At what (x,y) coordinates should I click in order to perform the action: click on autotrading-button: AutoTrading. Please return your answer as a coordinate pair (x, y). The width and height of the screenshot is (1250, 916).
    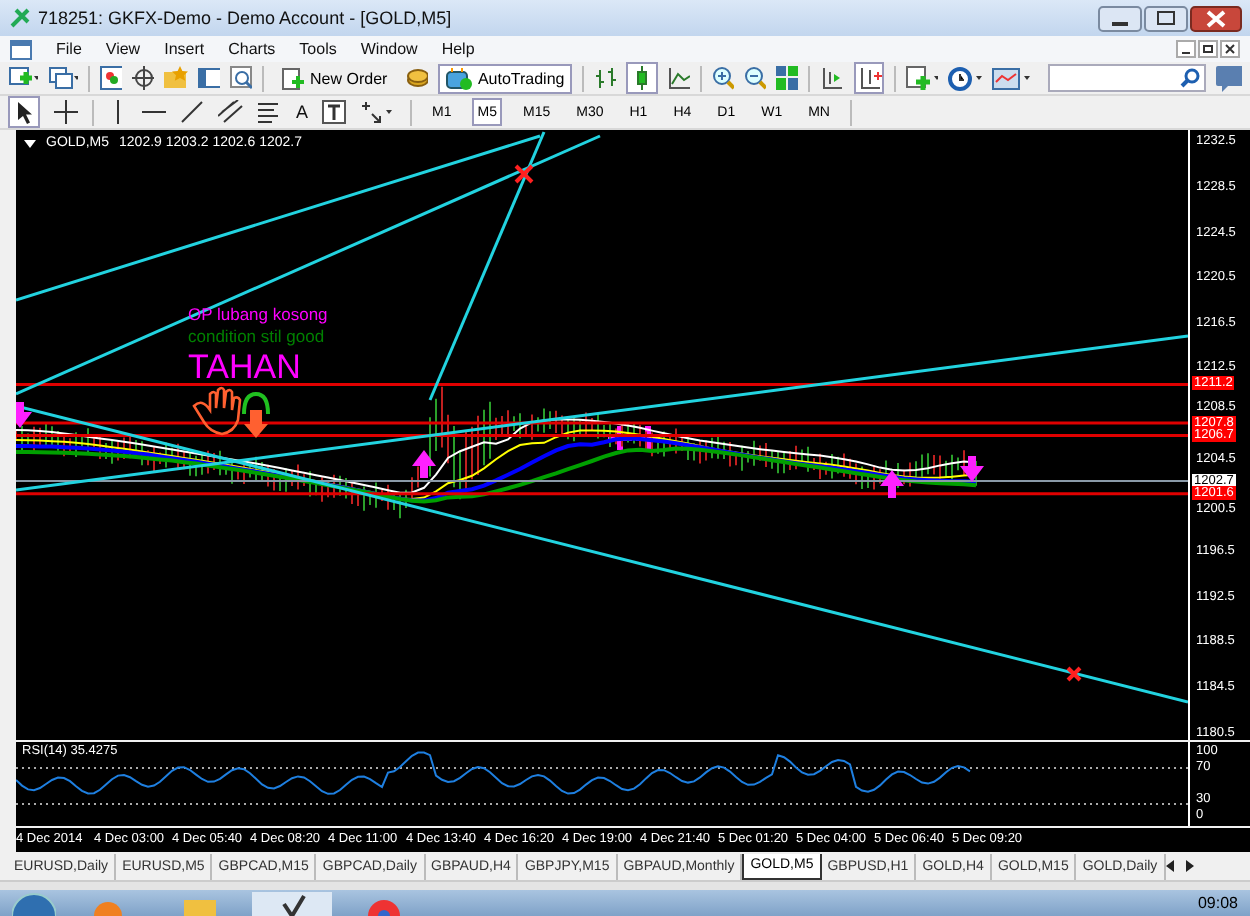
    Looking at the image, I should click on (505, 78).